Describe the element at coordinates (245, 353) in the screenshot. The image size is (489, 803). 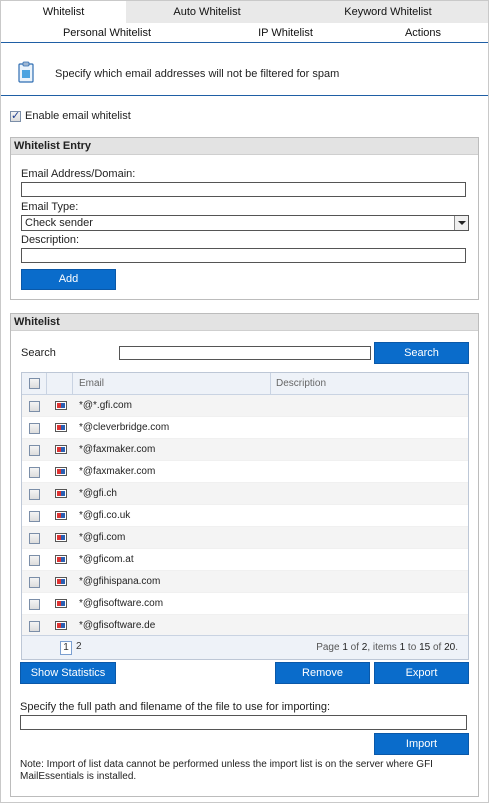
I see `search-input` at that location.